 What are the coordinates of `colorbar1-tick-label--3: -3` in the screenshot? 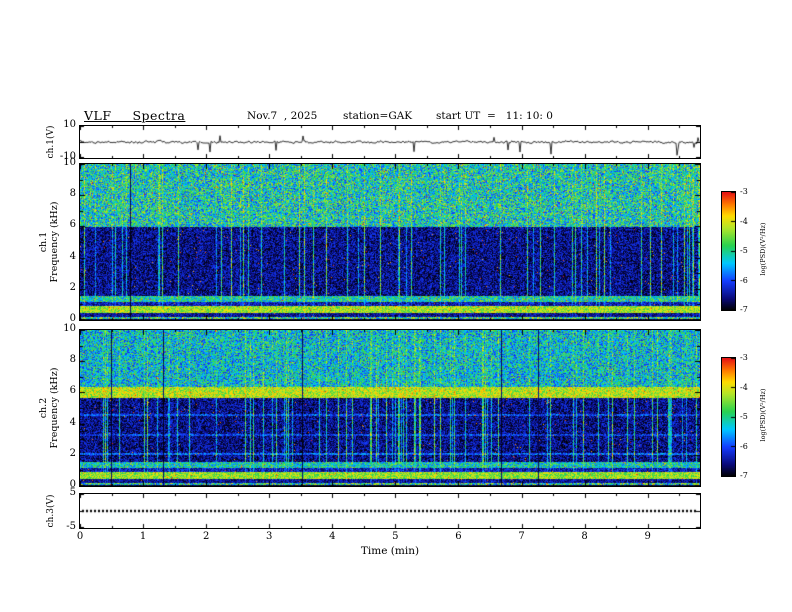 It's located at (744, 191).